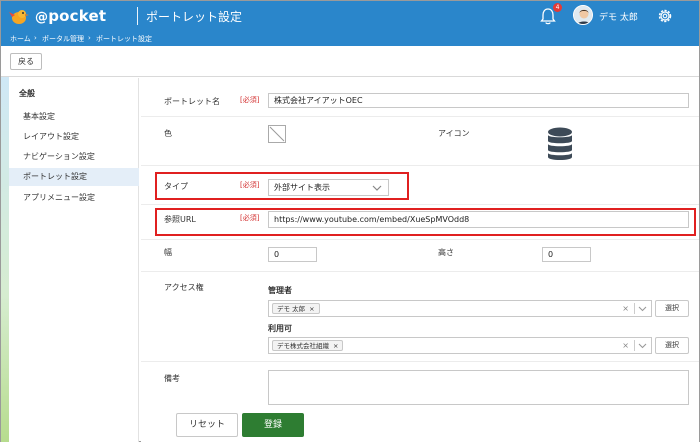 This screenshot has height=442, width=700. I want to click on logo-bird-icon, so click(19, 16).